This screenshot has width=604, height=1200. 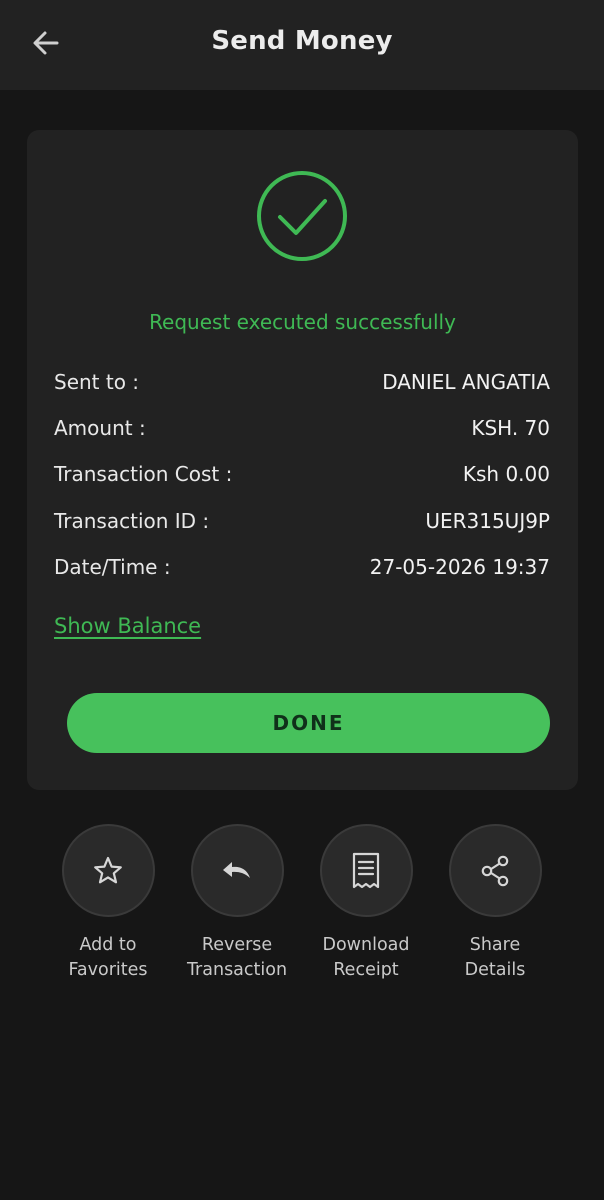 I want to click on action-label-line: Details, so click(x=495, y=970).